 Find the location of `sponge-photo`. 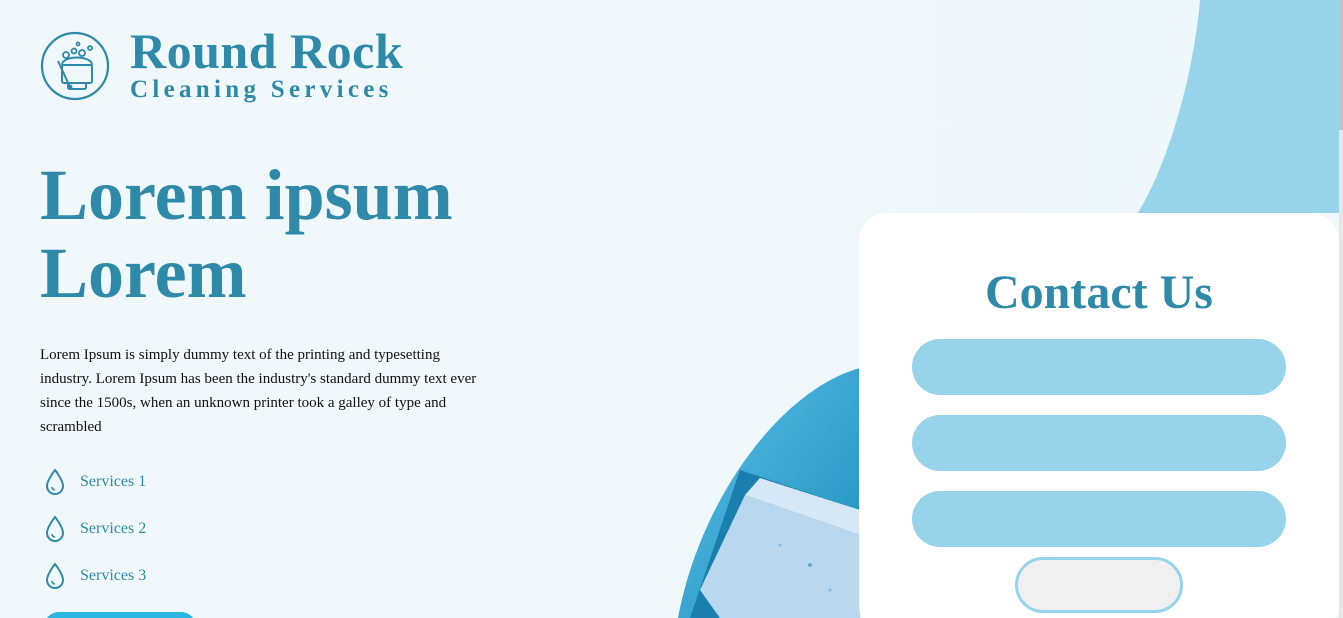

sponge-photo is located at coordinates (769, 493).